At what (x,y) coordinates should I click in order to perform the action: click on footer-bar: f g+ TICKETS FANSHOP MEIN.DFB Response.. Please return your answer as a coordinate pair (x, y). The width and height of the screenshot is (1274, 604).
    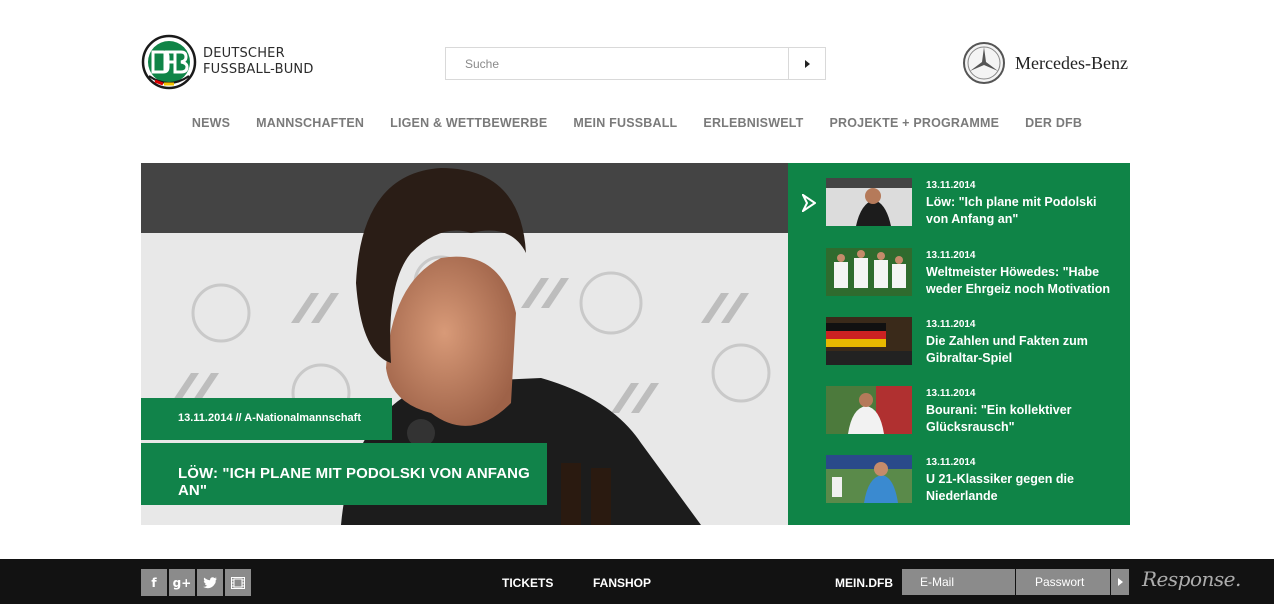
    Looking at the image, I should click on (637, 581).